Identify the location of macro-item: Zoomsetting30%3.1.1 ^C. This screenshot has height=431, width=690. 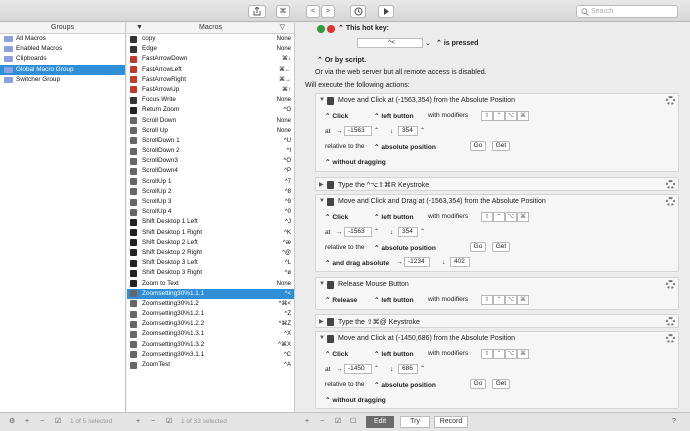
(210, 355).